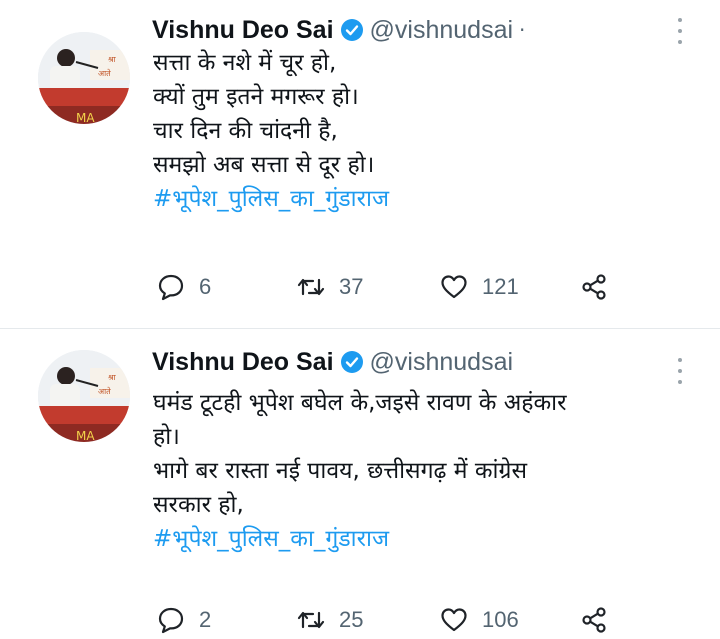  Describe the element at coordinates (264, 165) in the screenshot. I see `tweet-line: समझो अब सत्ता से दूर हो।` at that location.